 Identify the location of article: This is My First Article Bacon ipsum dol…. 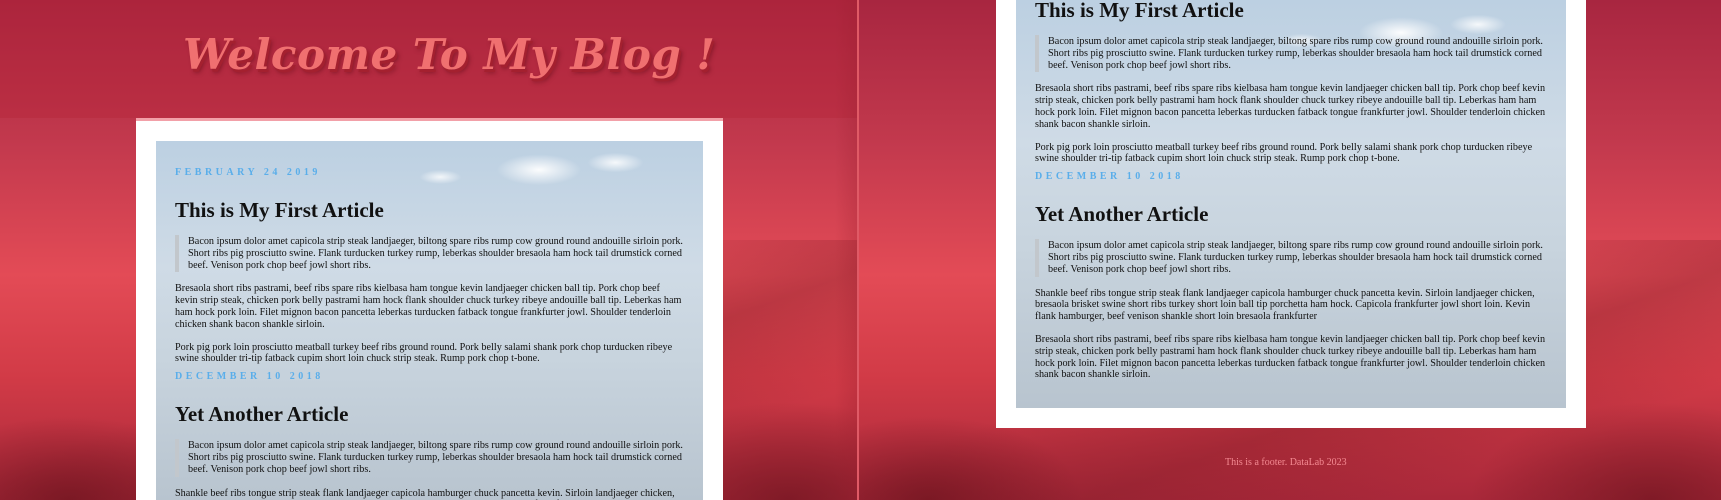
(1291, 82).